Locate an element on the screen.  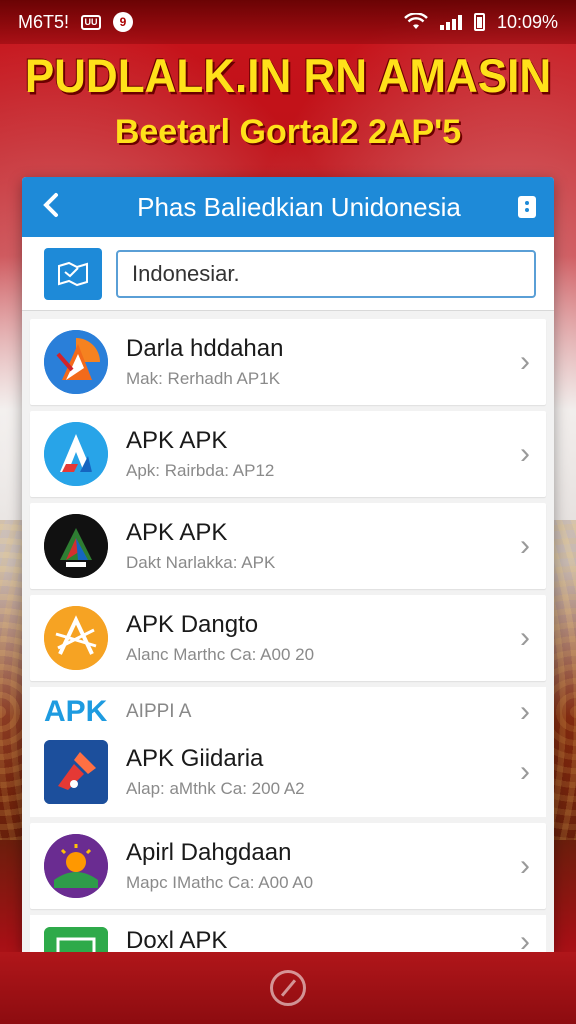
wifi-icon is located at coordinates (416, 21).